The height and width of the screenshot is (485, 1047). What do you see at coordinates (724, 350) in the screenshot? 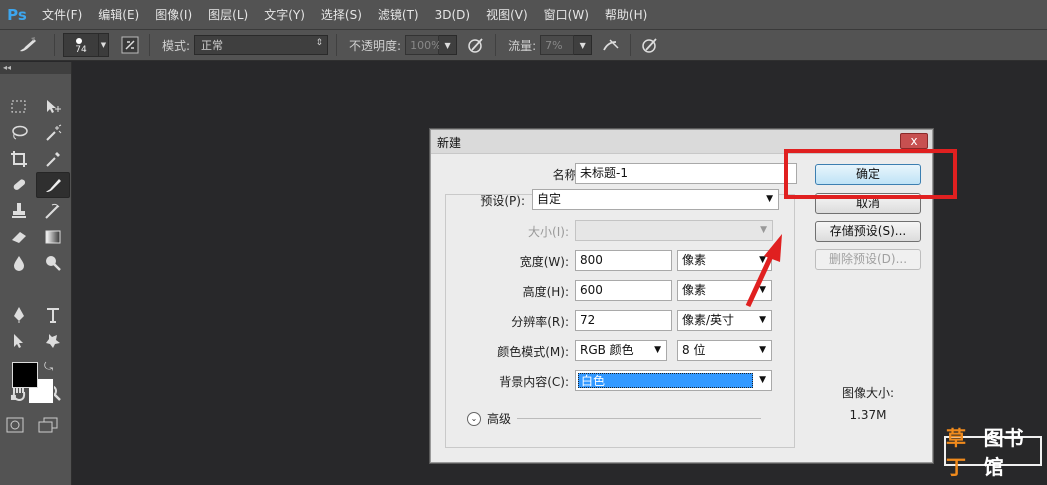
I see `bit-depth-select: 8 位 ▼` at bounding box center [724, 350].